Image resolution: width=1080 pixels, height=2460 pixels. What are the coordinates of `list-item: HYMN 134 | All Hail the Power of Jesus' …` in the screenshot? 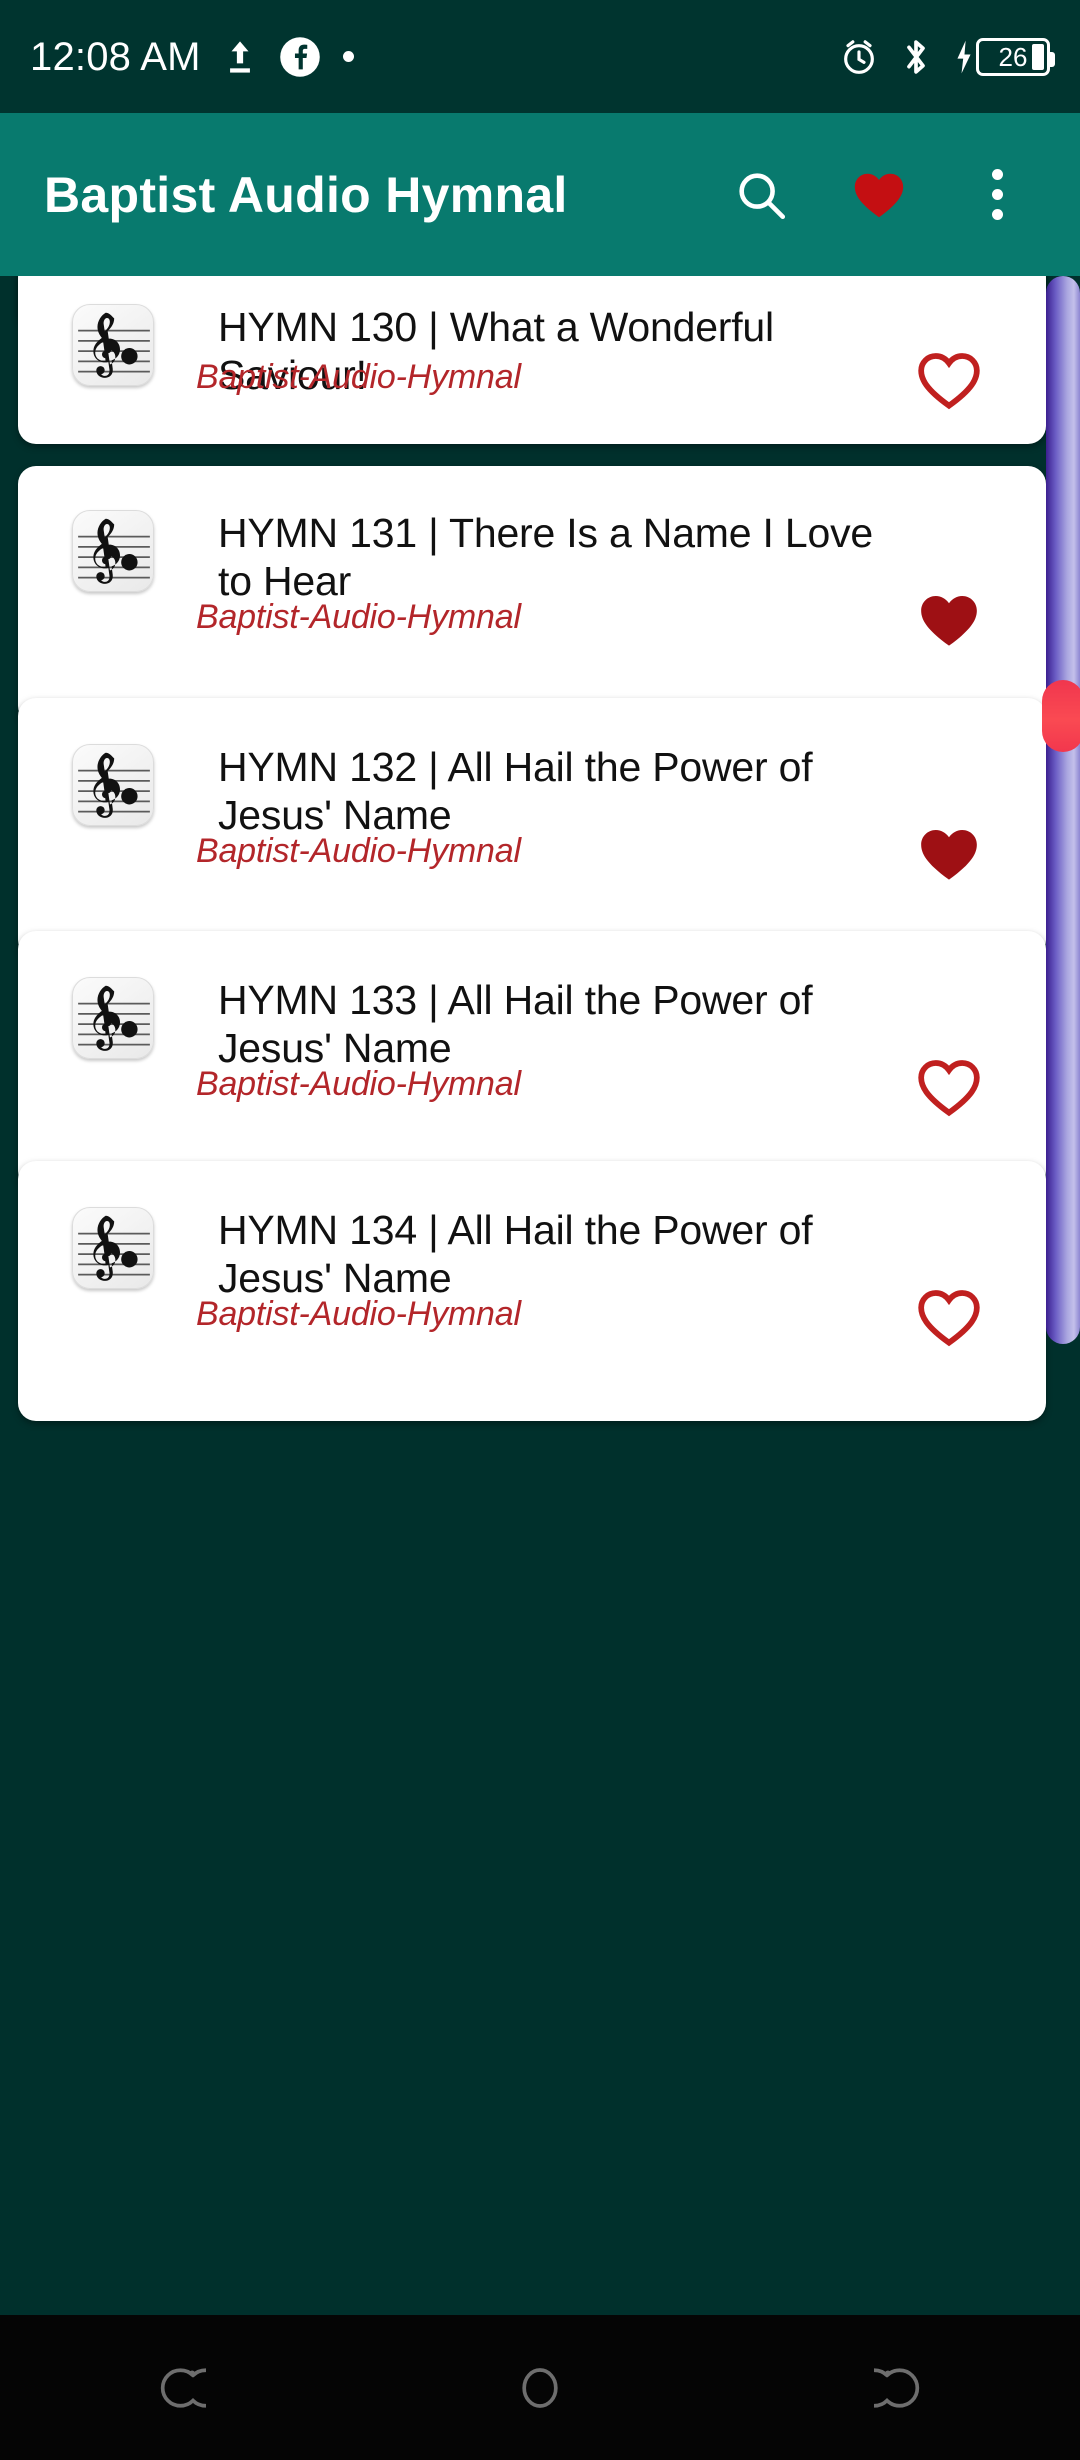 It's located at (532, 1291).